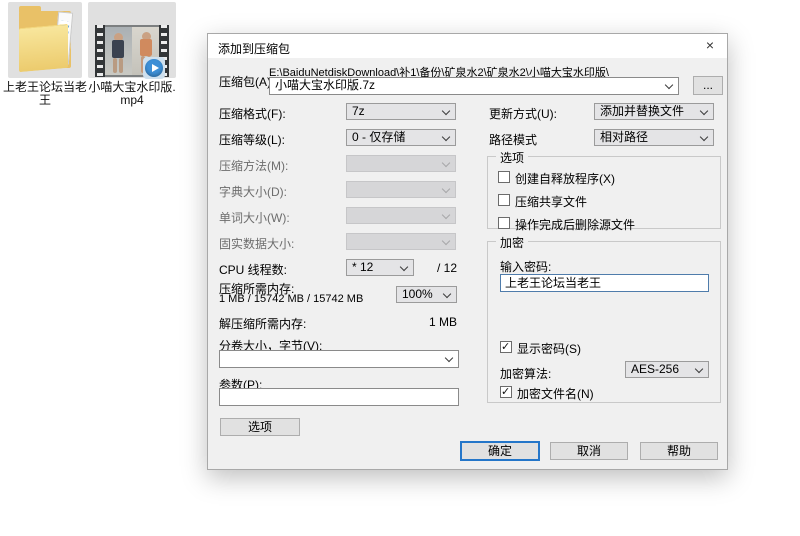  I want to click on folder-icon, so click(45, 40).